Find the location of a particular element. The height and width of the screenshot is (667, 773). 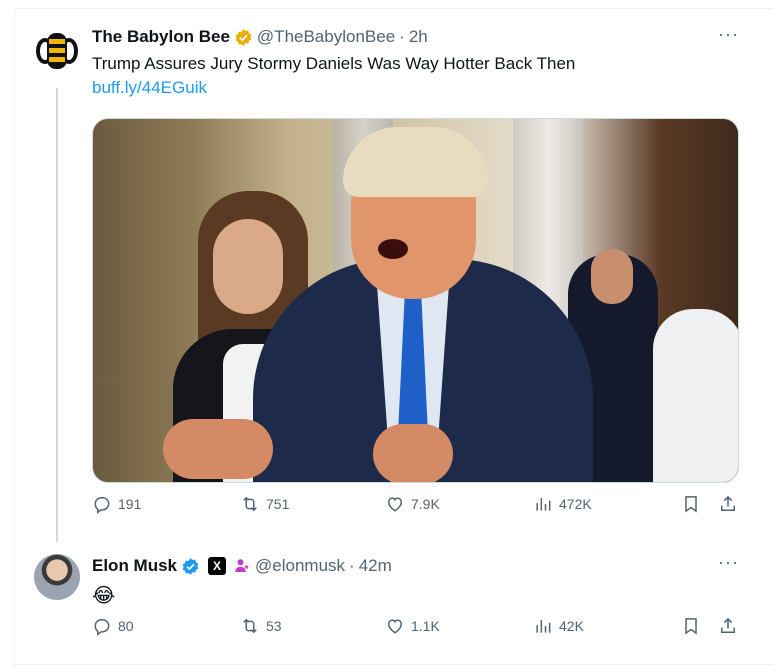

handle: @TheBabylonBee is located at coordinates (326, 37).